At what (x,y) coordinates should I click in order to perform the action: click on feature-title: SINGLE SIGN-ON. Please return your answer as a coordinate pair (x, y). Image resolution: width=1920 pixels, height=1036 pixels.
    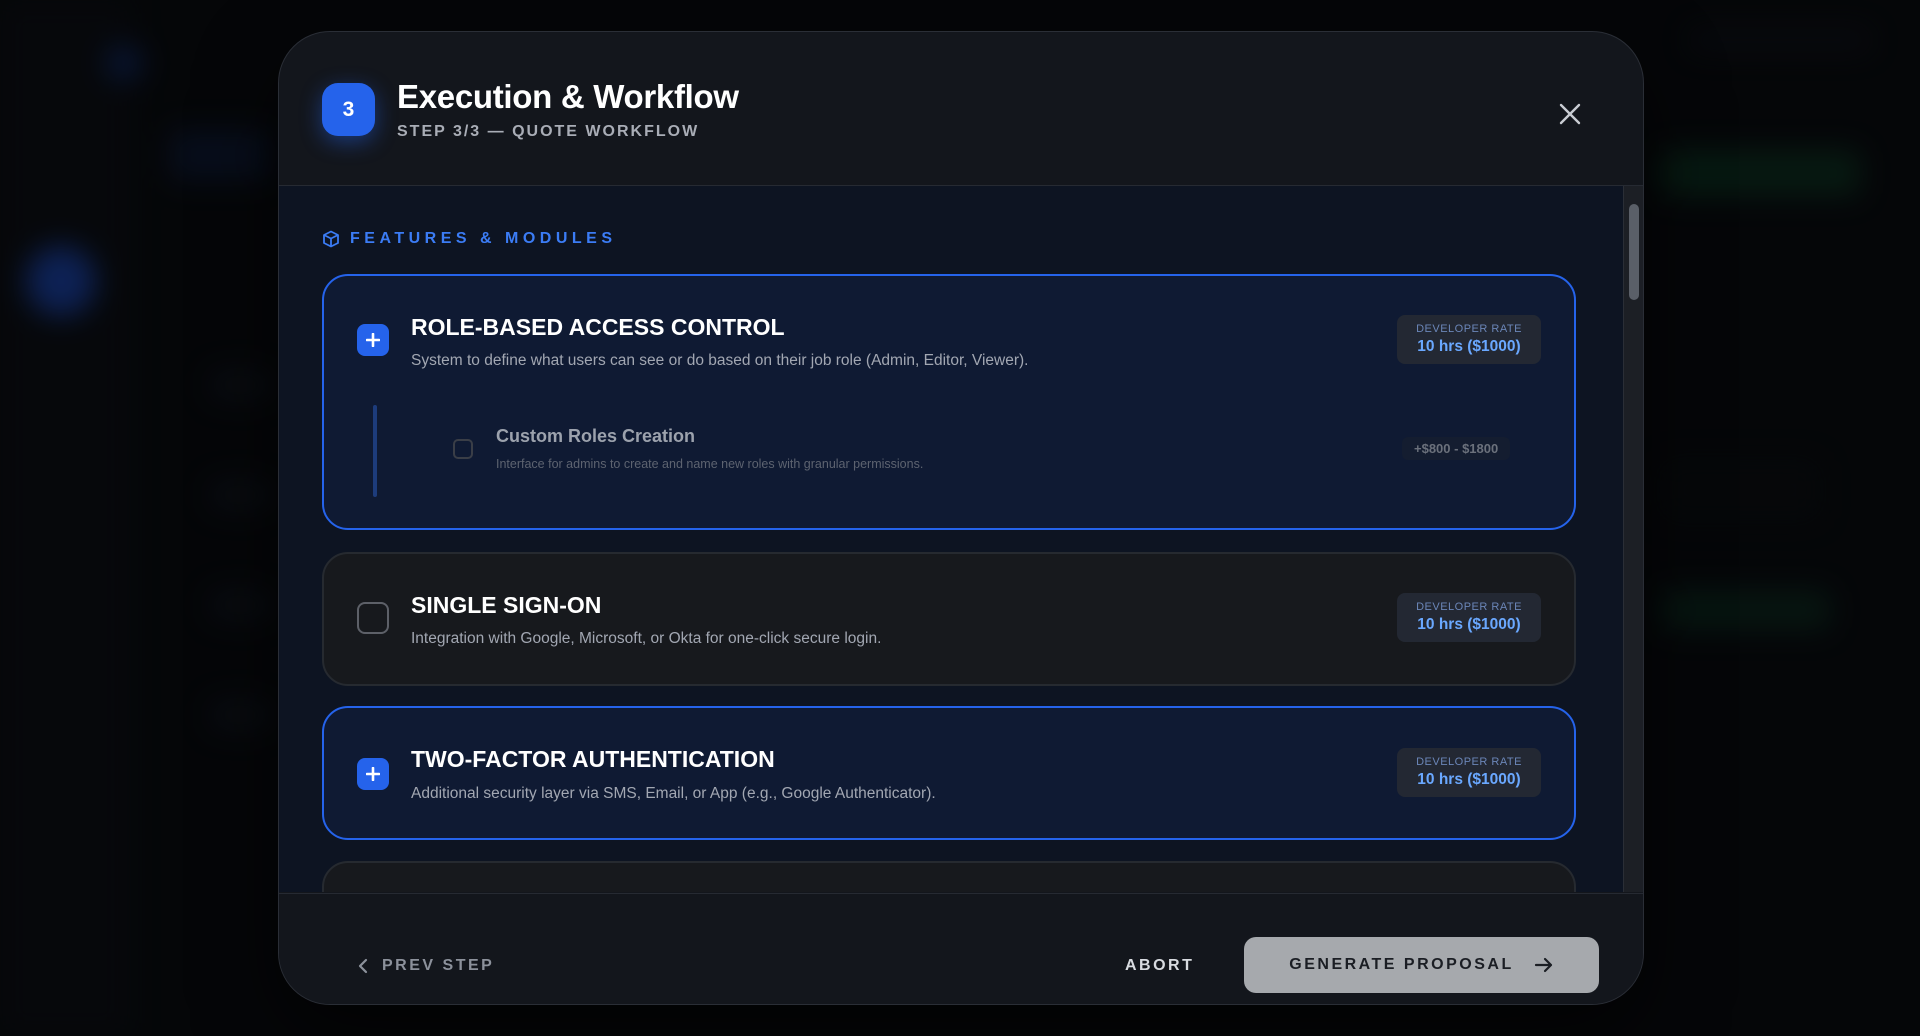
    Looking at the image, I should click on (506, 605).